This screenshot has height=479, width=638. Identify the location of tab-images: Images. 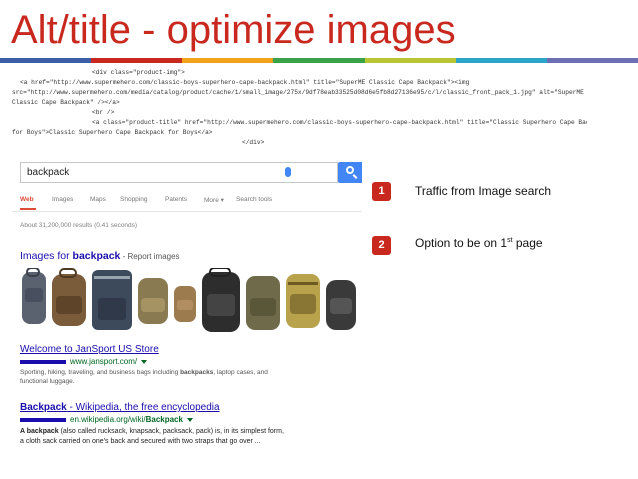
(62, 199).